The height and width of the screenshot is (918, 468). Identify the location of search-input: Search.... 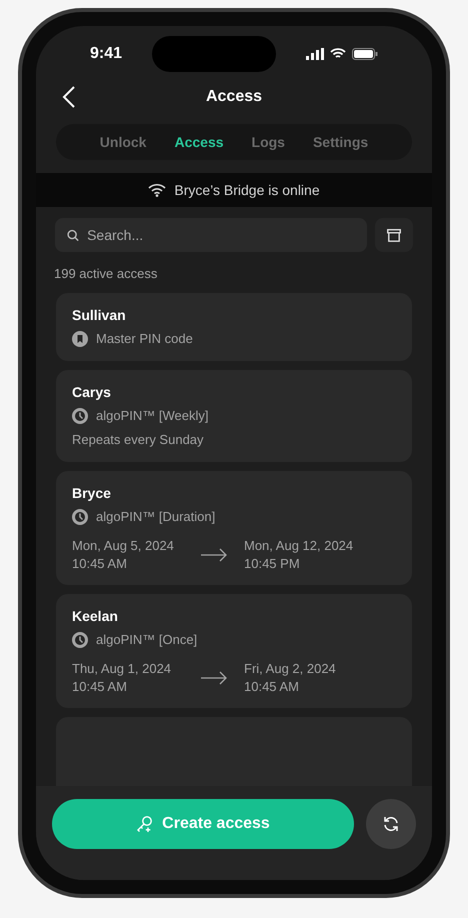
(221, 235).